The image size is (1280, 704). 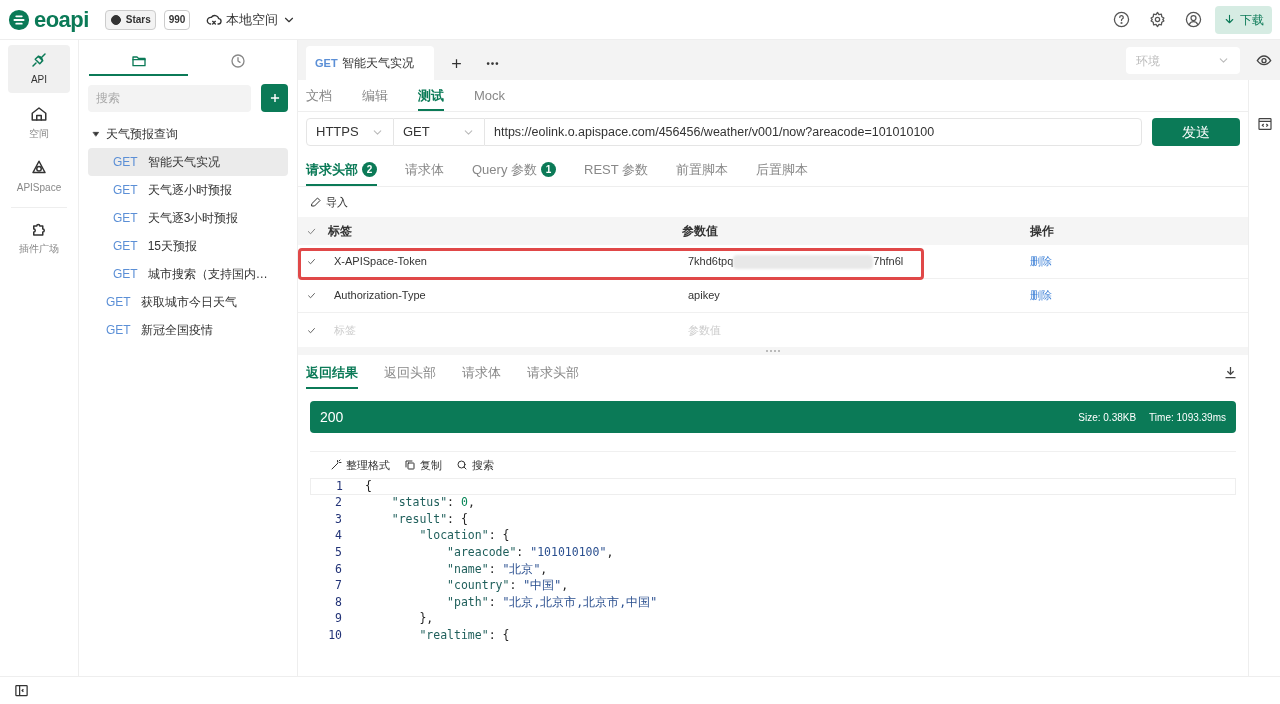 I want to click on search-icon, so click(x=462, y=465).